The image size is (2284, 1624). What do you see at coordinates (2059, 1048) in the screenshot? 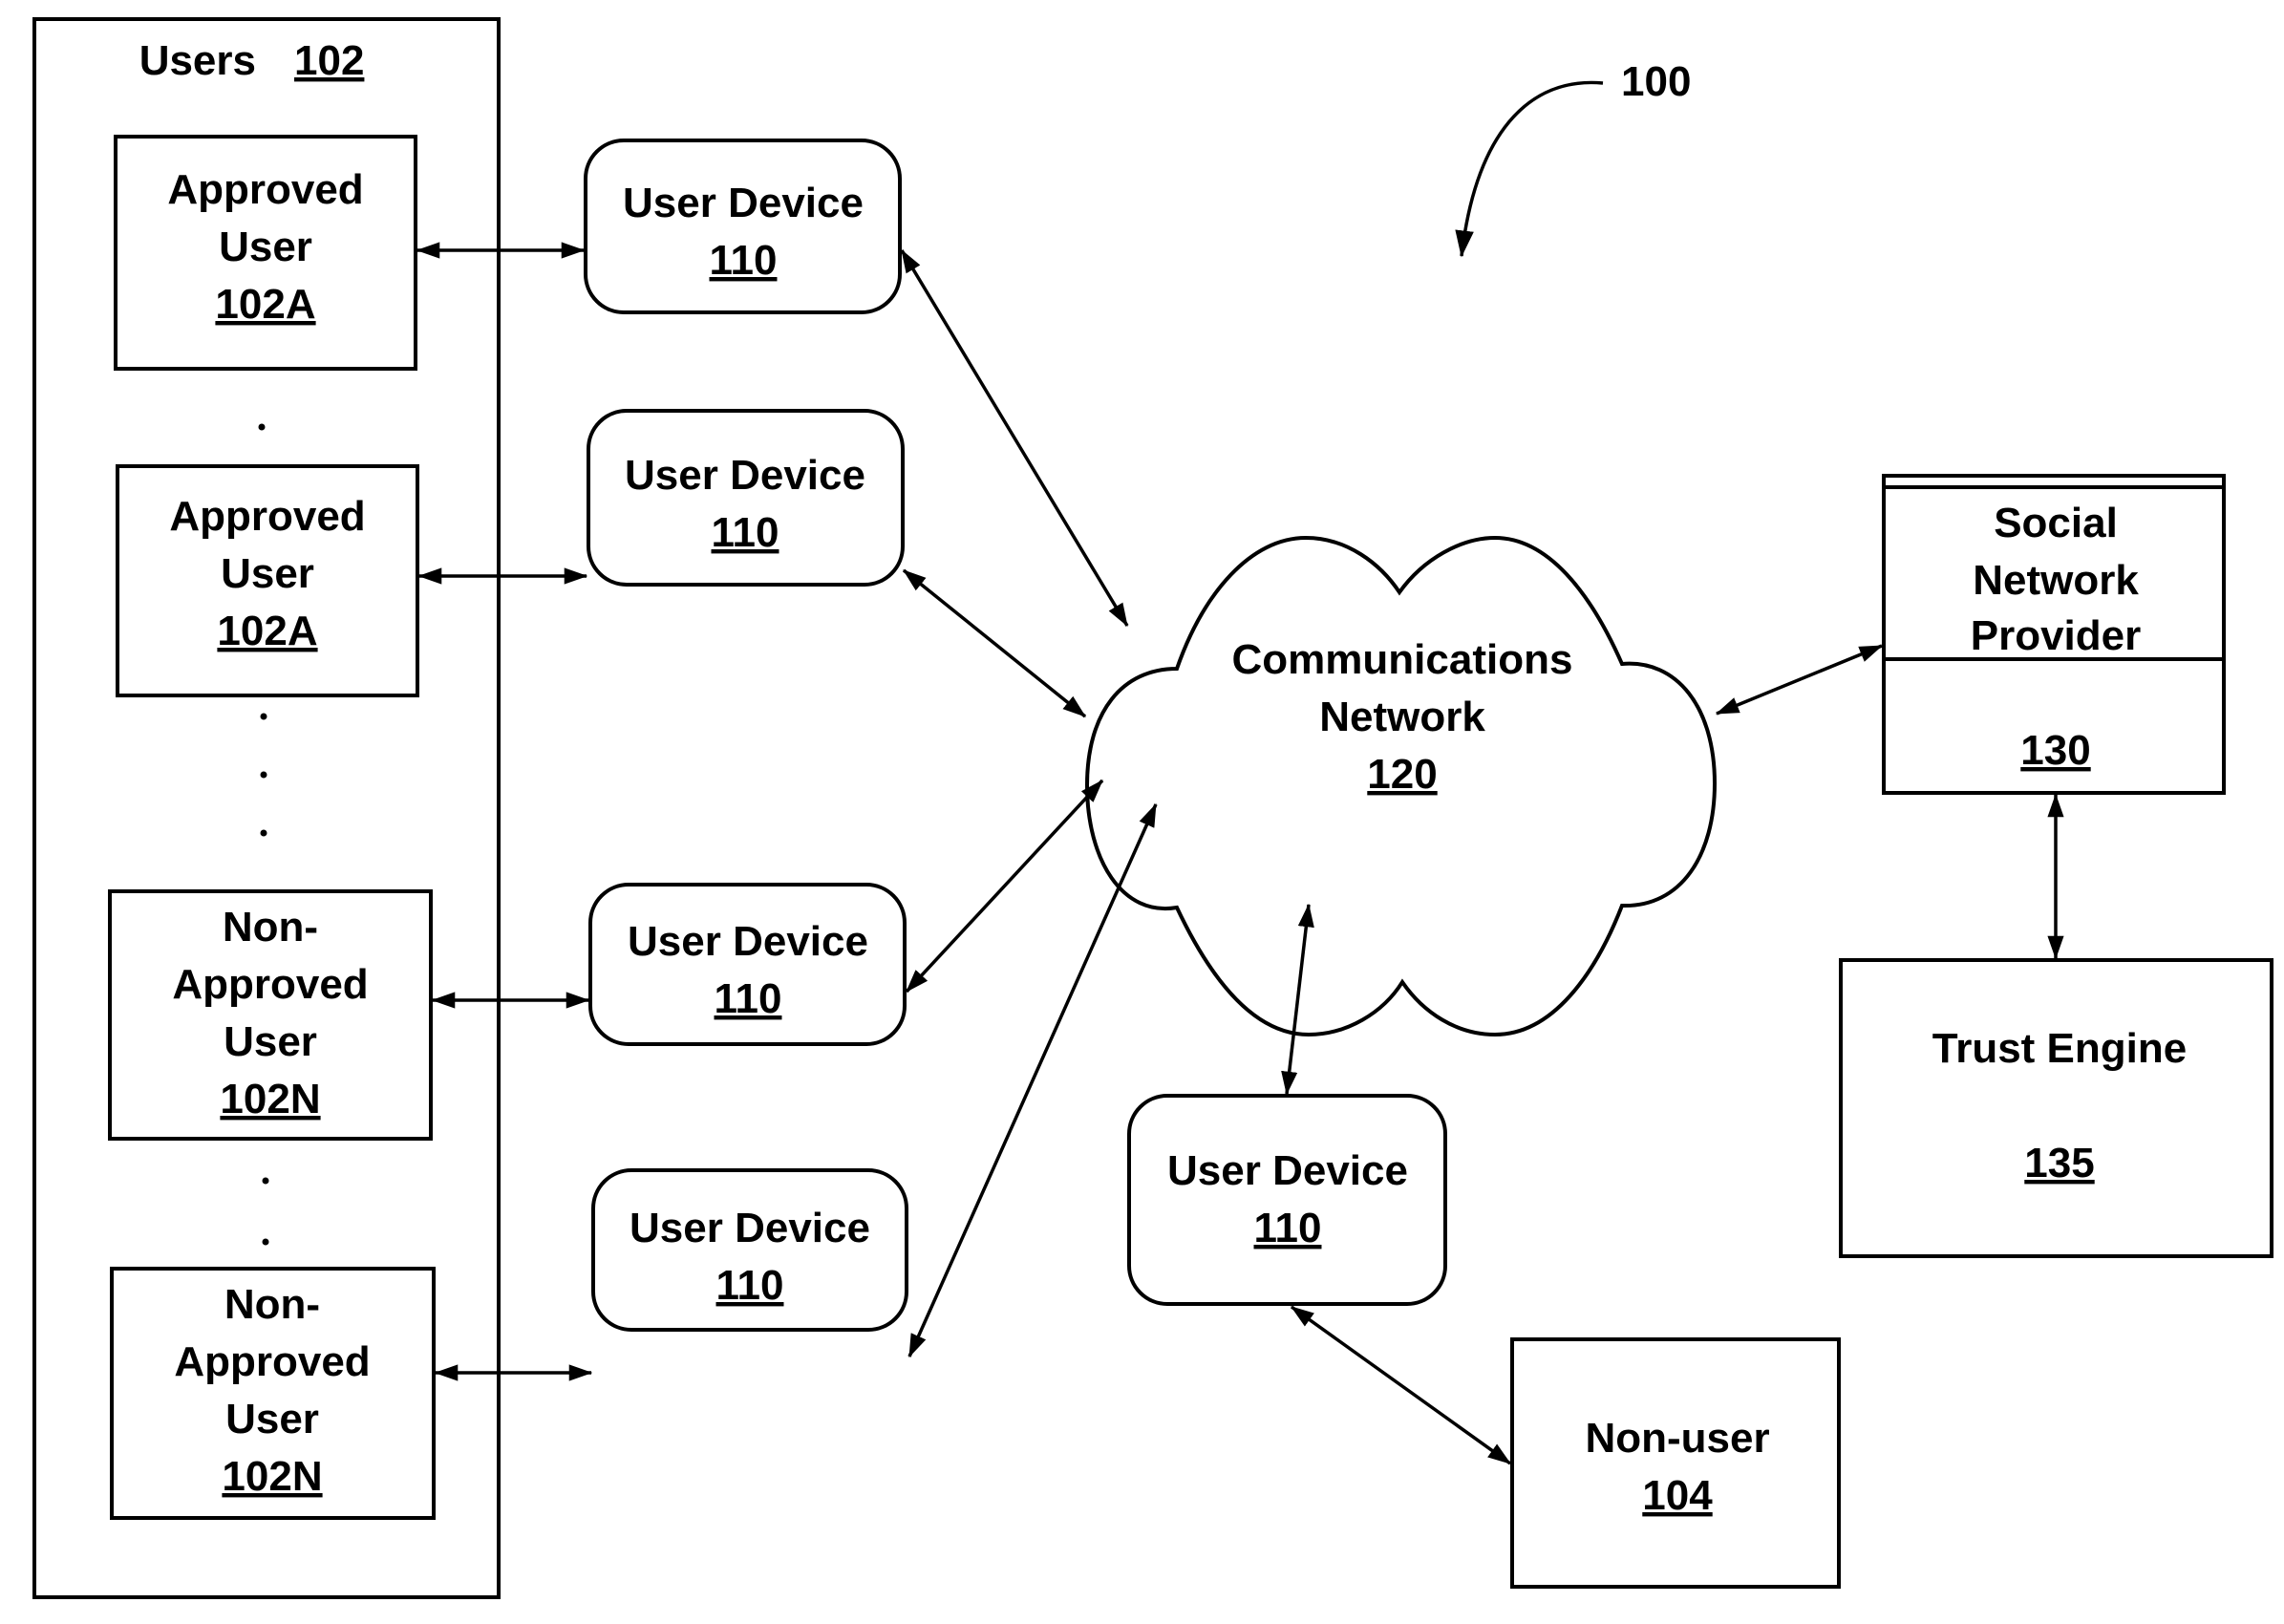
I see `trust-engine-label: Trust Engine` at bounding box center [2059, 1048].